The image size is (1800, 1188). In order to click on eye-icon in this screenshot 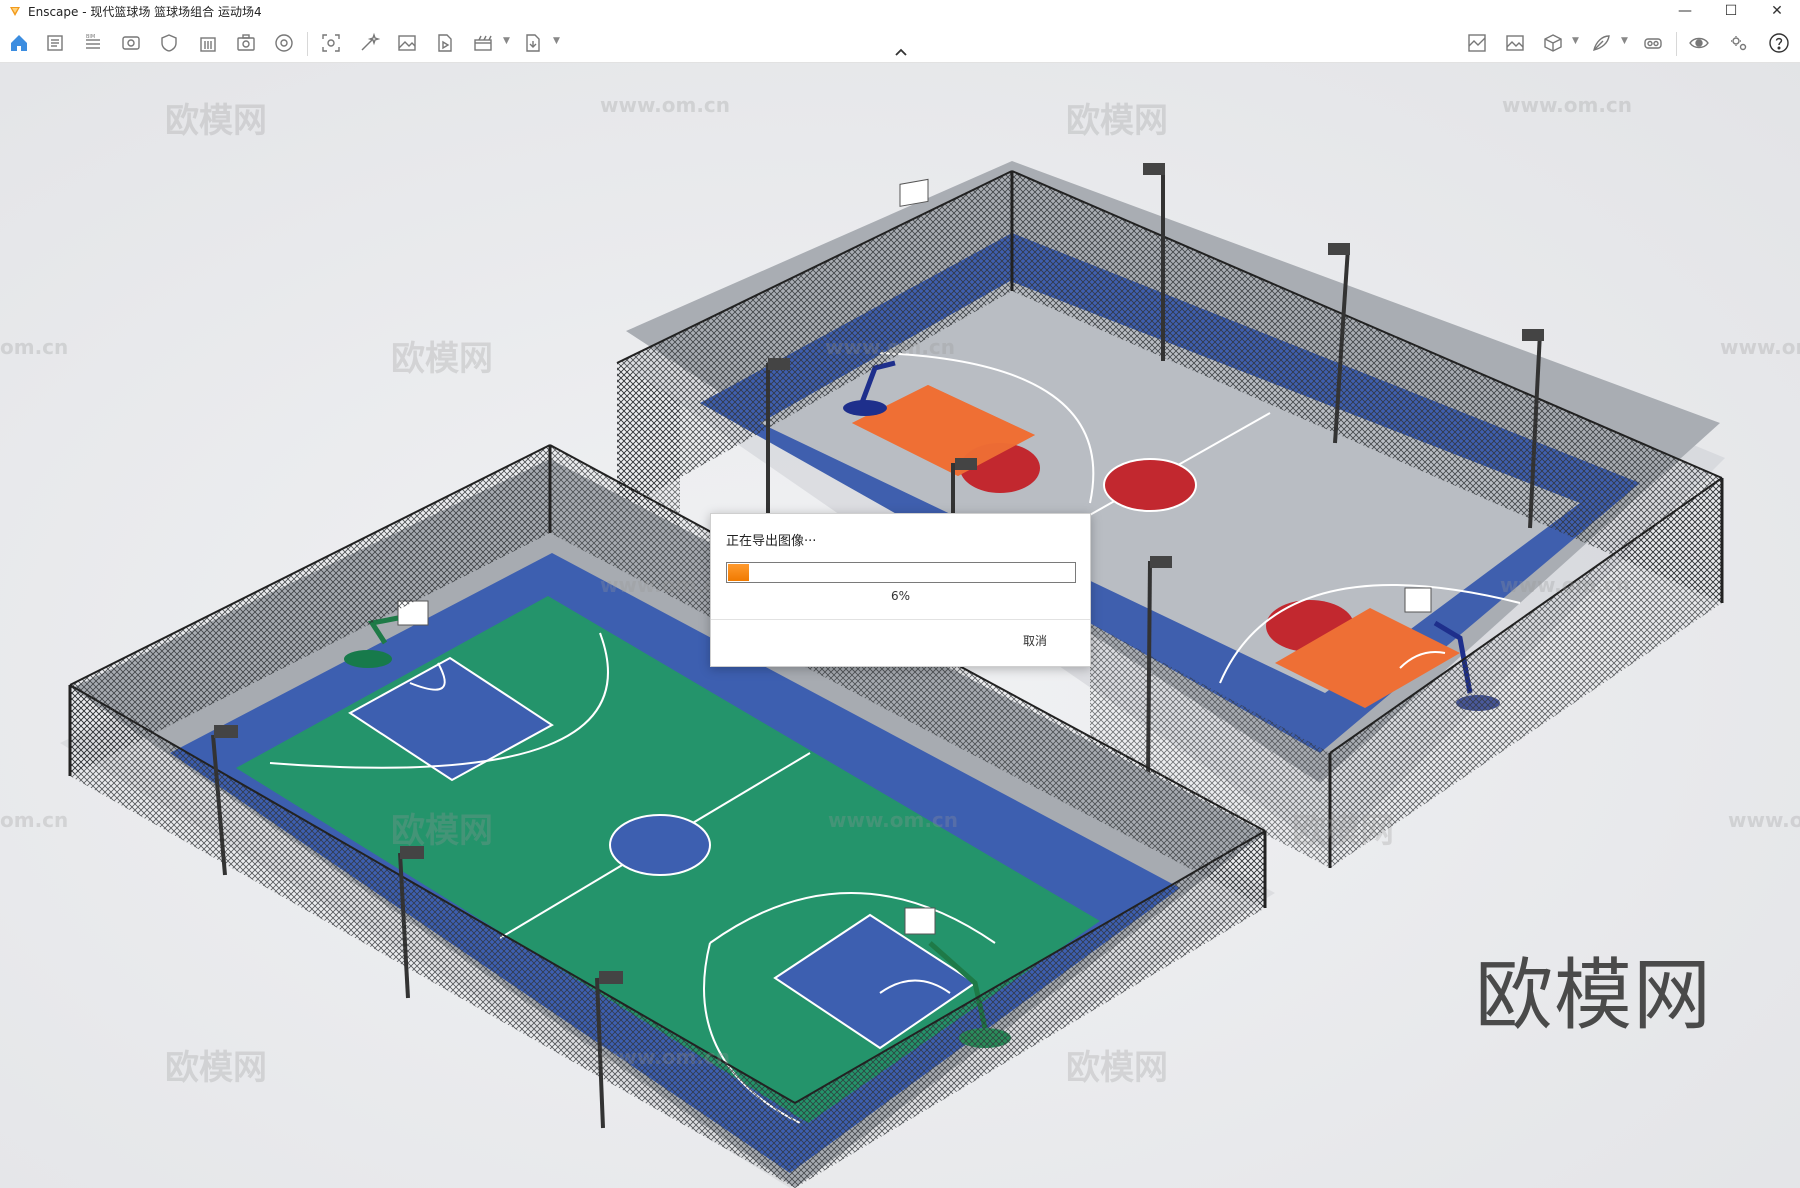, I will do `click(1699, 43)`.